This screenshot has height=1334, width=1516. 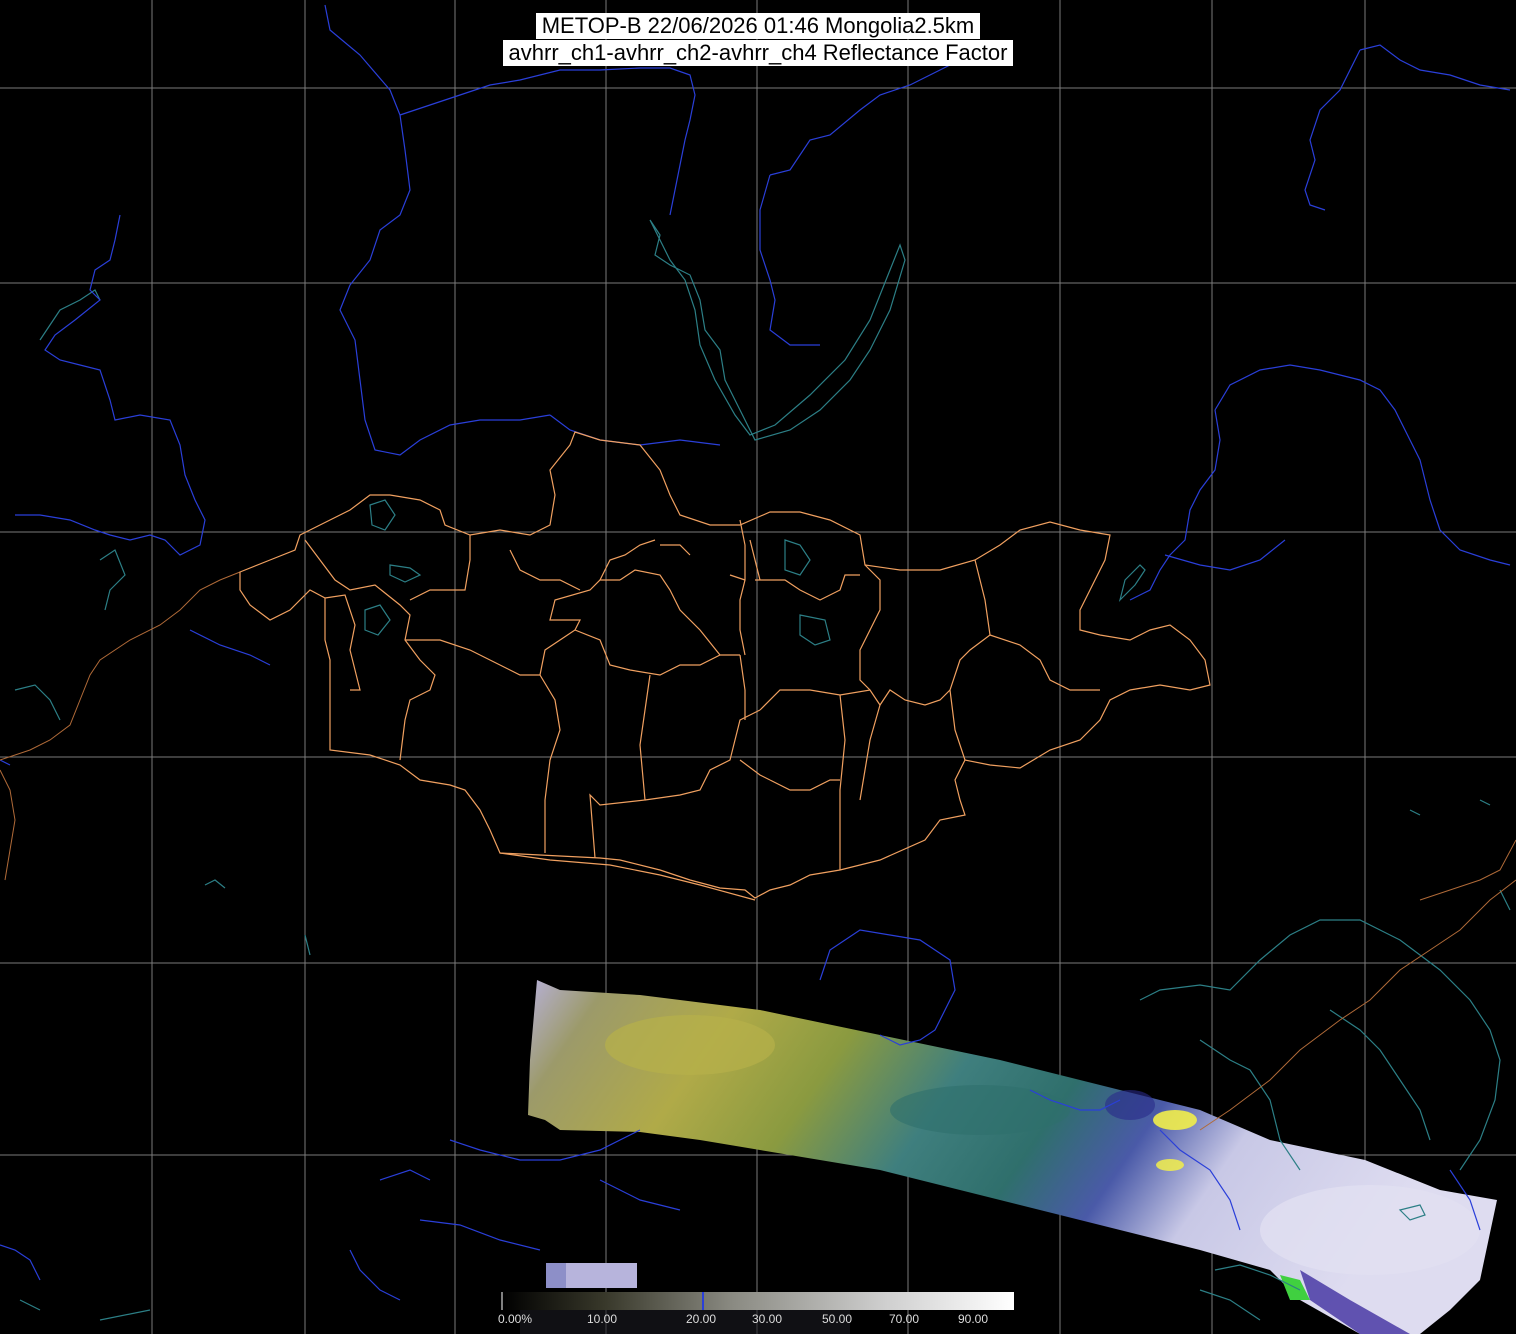 I want to click on colorbar-label-5: 70.00, so click(x=904, y=1319).